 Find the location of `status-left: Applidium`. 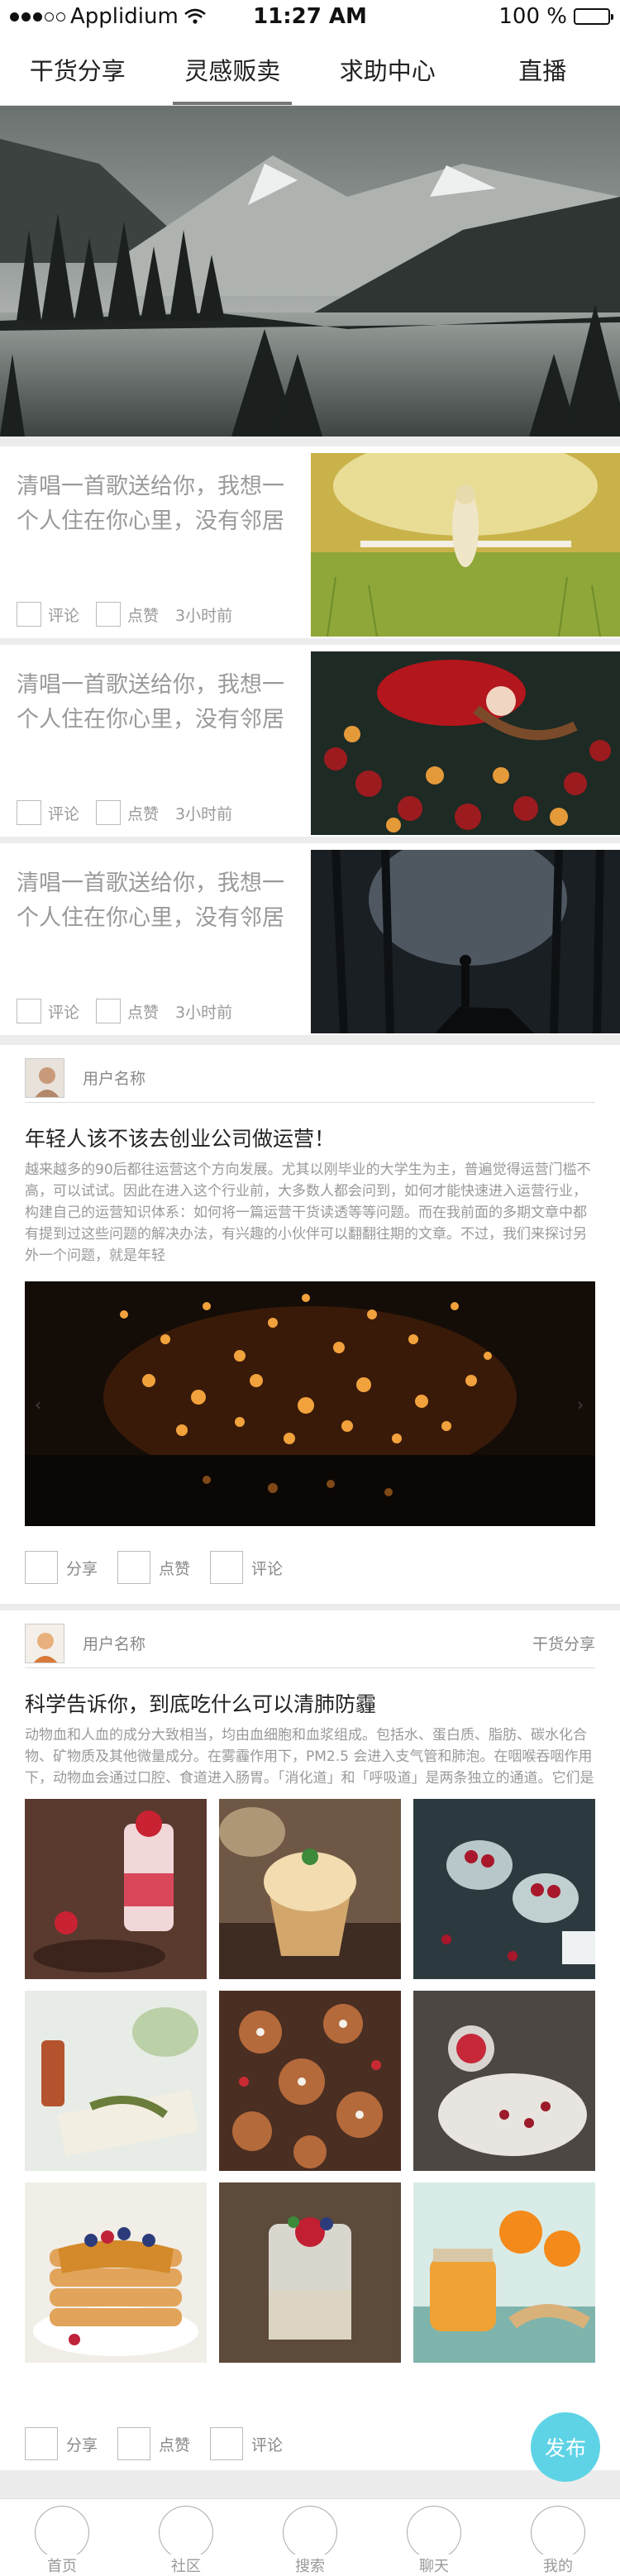

status-left: Applidium is located at coordinates (108, 16).